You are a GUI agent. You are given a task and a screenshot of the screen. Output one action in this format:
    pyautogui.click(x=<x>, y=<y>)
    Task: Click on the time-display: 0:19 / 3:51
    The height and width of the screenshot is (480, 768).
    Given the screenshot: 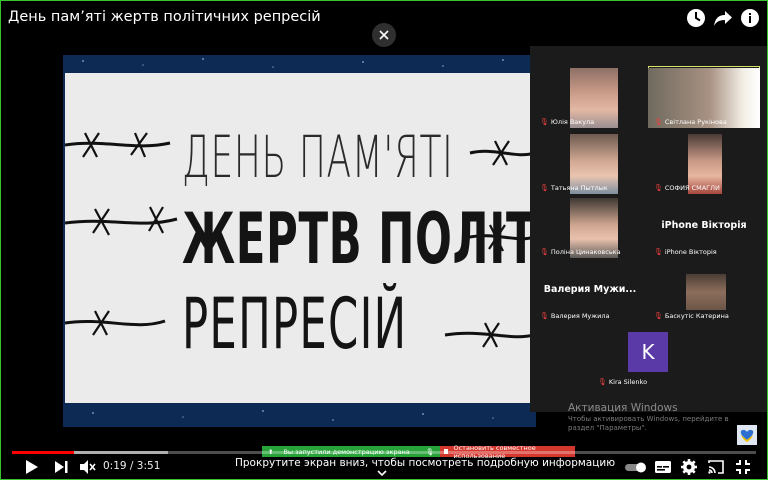 What is the action you would take?
    pyautogui.click(x=132, y=466)
    